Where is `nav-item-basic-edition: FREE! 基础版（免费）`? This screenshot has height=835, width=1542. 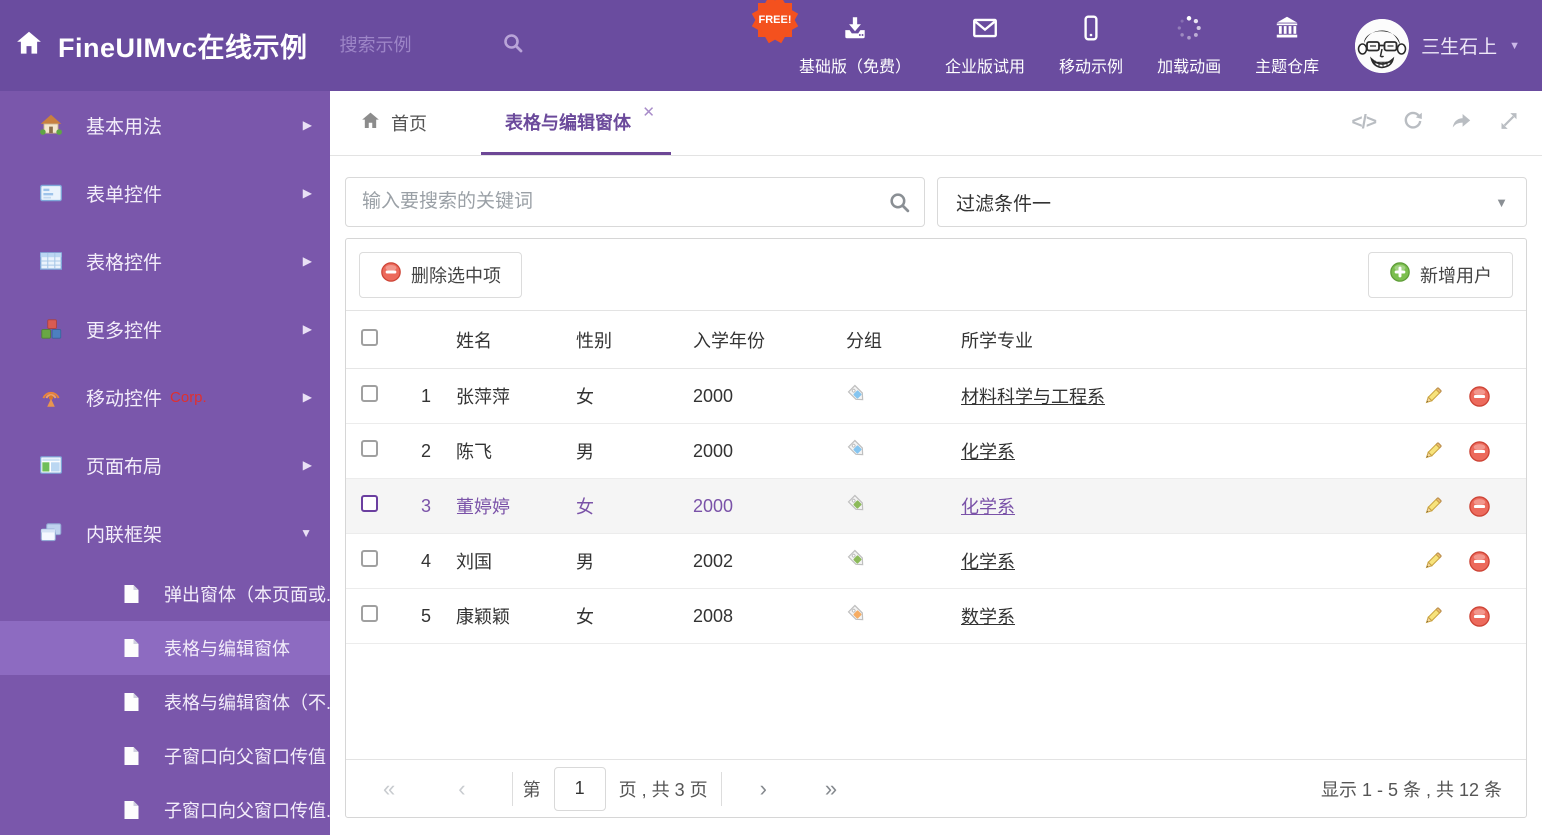
nav-item-basic-edition: FREE! 基础版（免费） is located at coordinates (831, 38).